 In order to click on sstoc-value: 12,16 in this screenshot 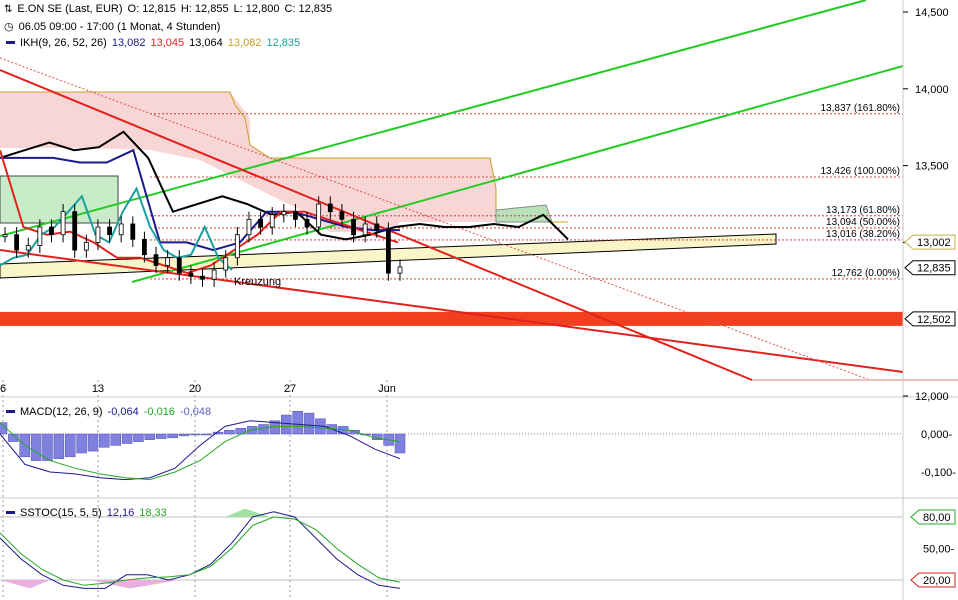, I will do `click(120, 513)`.